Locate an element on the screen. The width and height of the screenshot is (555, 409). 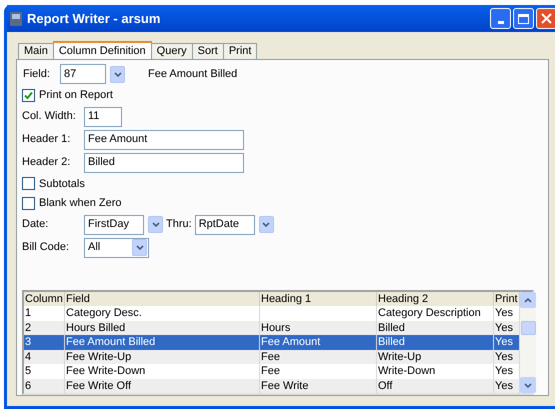
tab: Print is located at coordinates (240, 51).